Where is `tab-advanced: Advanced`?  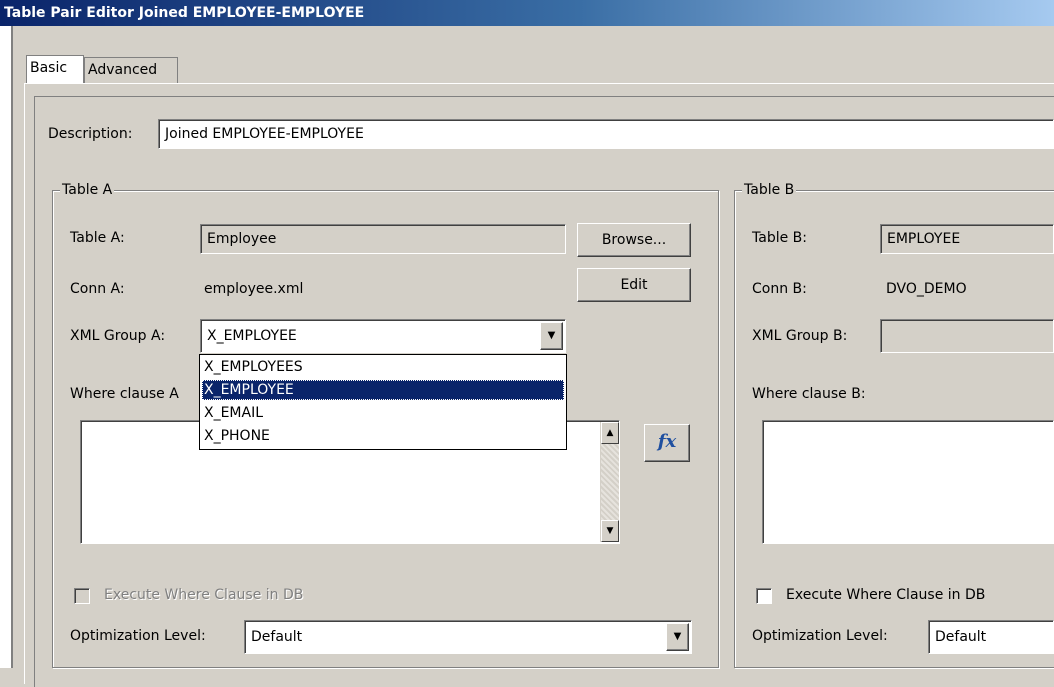
tab-advanced: Advanced is located at coordinates (131, 70).